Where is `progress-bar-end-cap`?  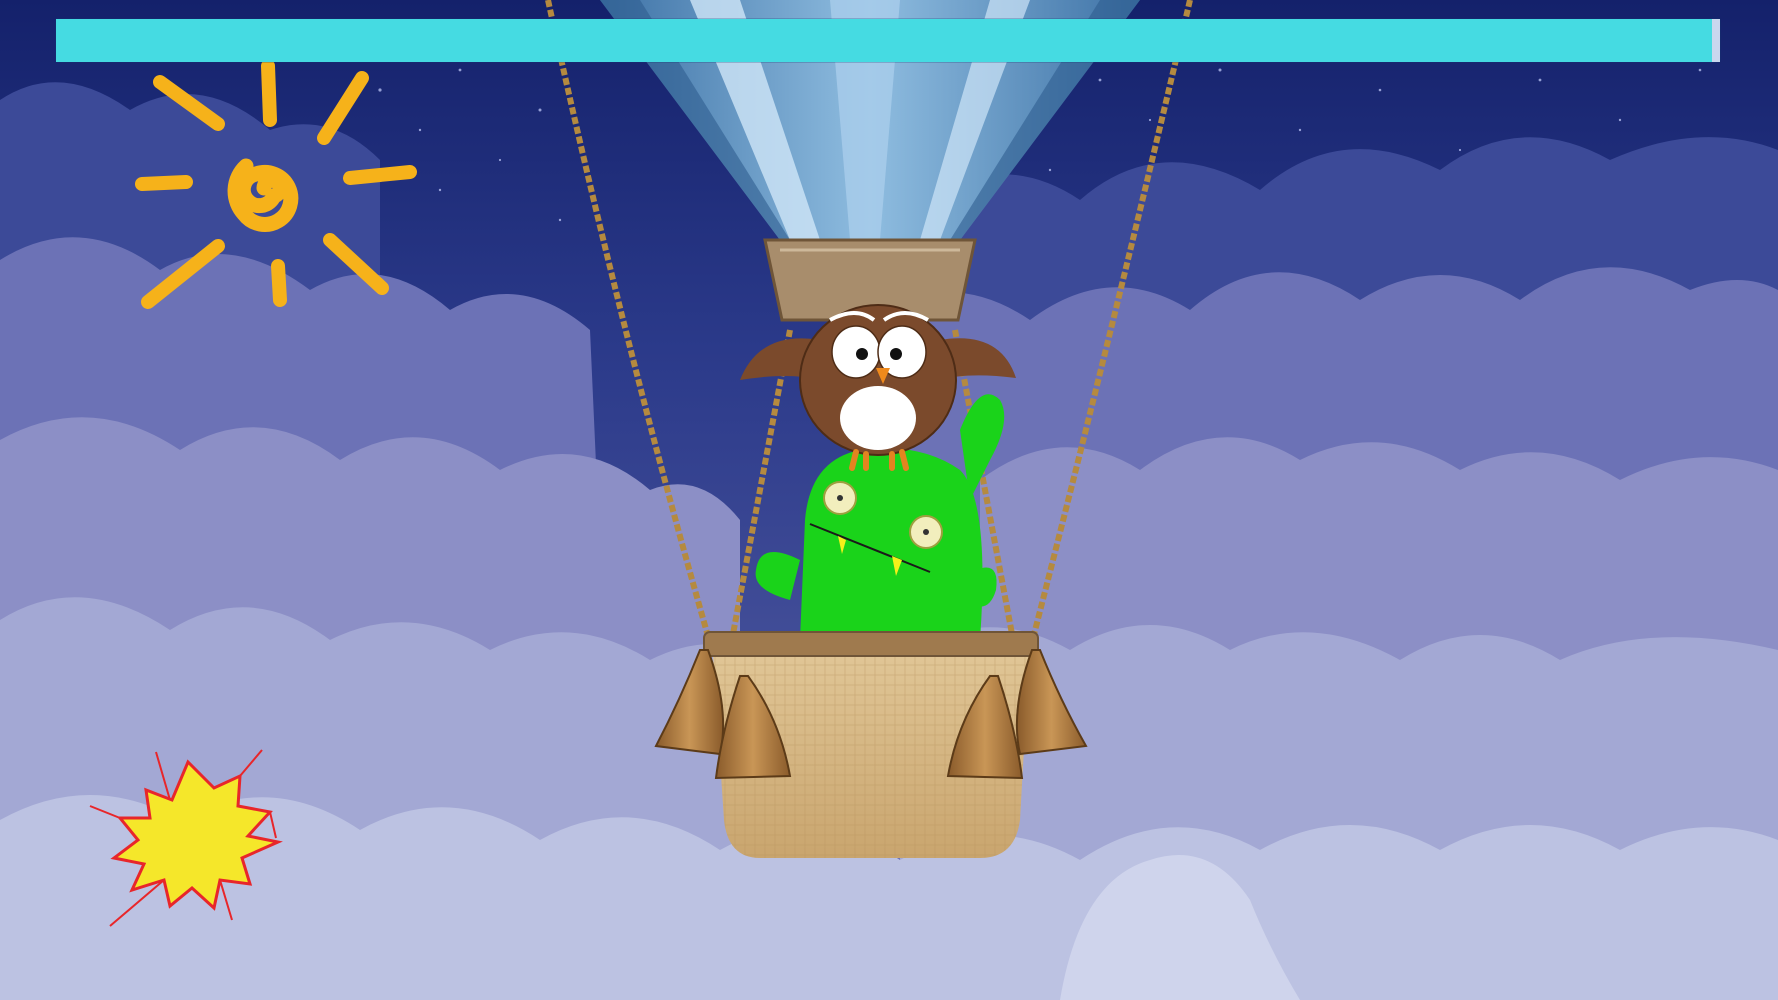
progress-bar-end-cap is located at coordinates (1716, 40).